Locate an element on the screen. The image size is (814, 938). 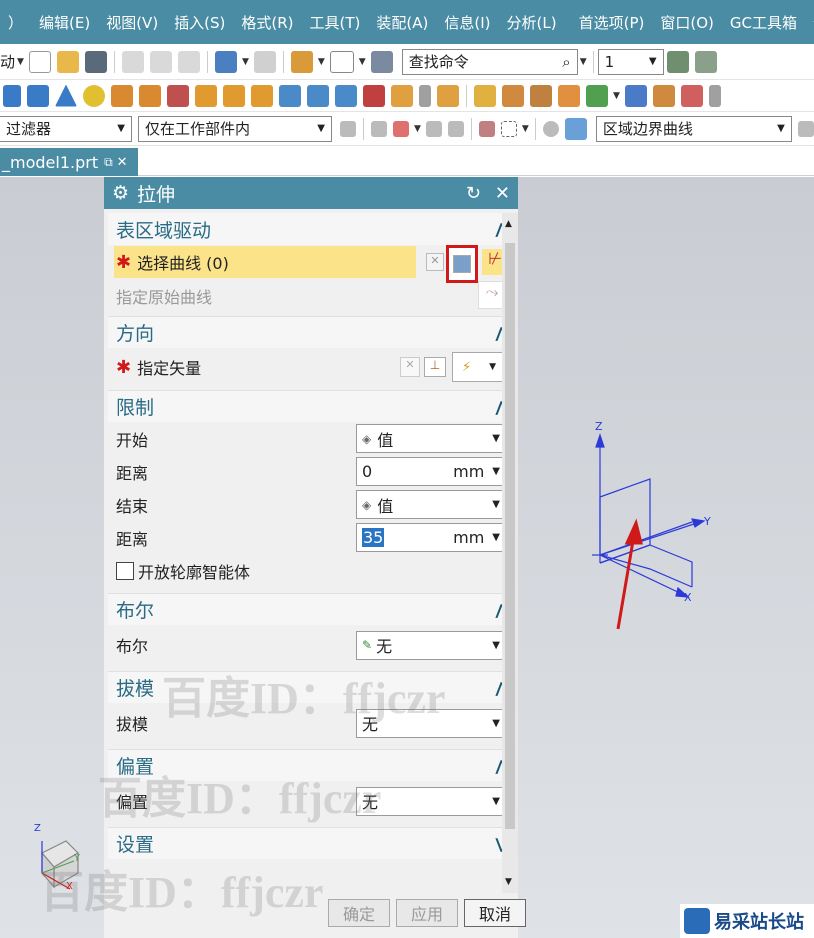
menu-item-info: 信息(I) is located at coordinates (467, 22).